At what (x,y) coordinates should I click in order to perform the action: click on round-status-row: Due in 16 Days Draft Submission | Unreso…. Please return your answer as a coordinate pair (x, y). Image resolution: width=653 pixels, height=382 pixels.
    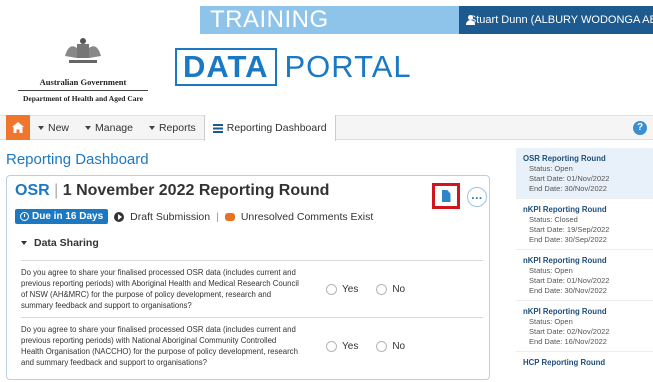
    Looking at the image, I should click on (194, 216).